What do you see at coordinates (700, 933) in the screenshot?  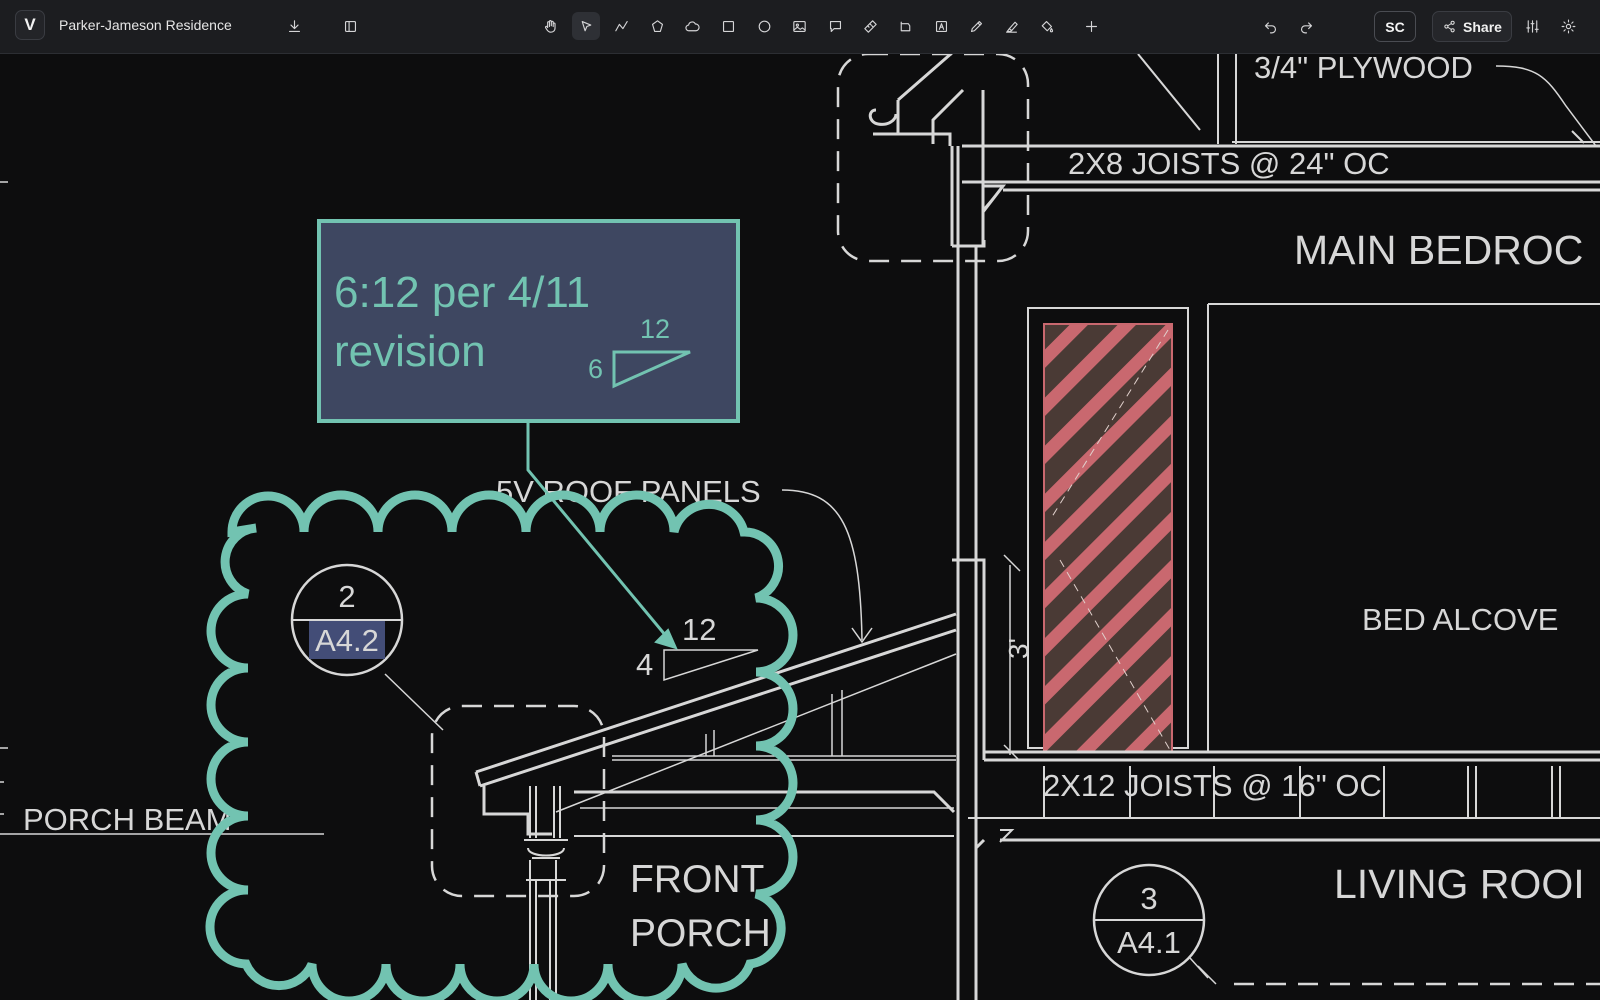 I see `label-porch: PORCH` at bounding box center [700, 933].